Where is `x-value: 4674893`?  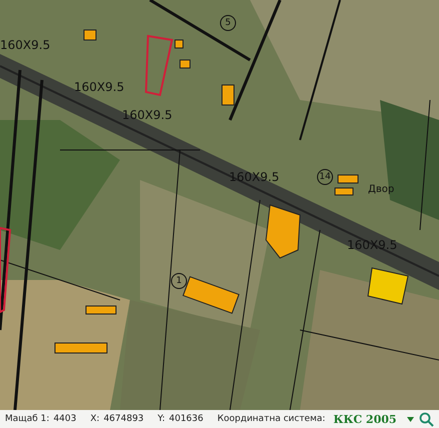
x-value: 4674893 is located at coordinates (124, 419).